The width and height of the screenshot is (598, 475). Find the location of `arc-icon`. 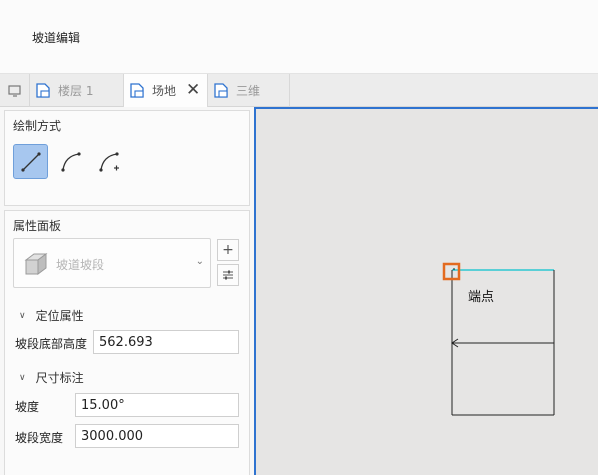

arc-icon is located at coordinates (70, 161).